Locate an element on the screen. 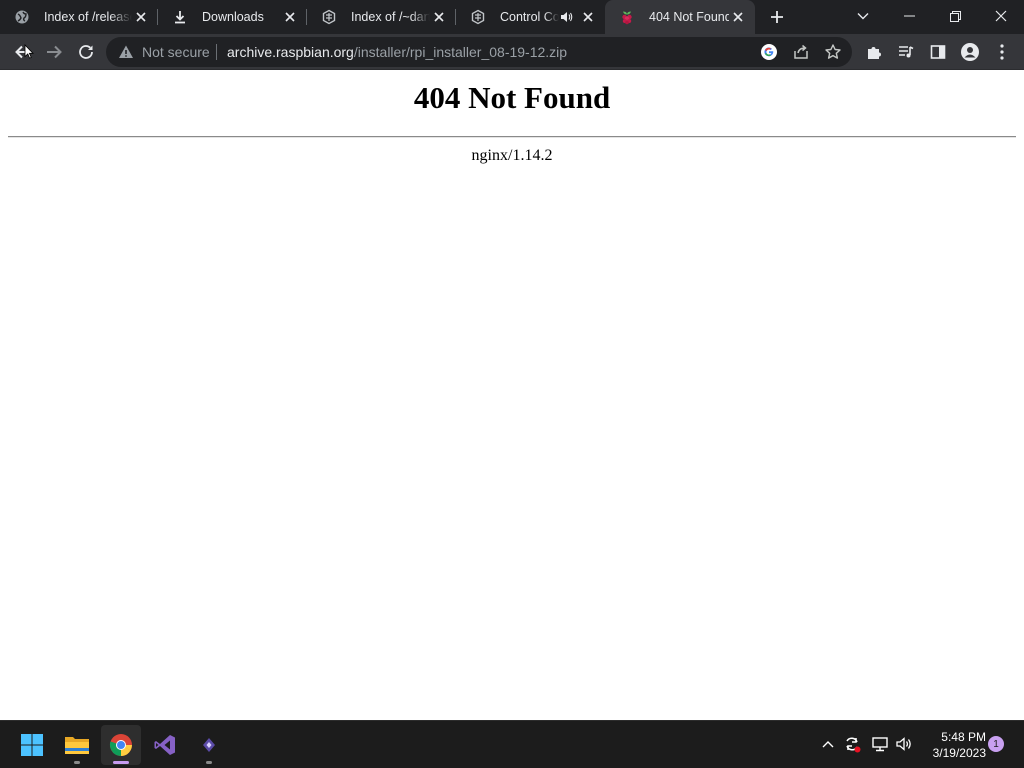 The width and height of the screenshot is (1024, 768). extensions-button is located at coordinates (874, 52).